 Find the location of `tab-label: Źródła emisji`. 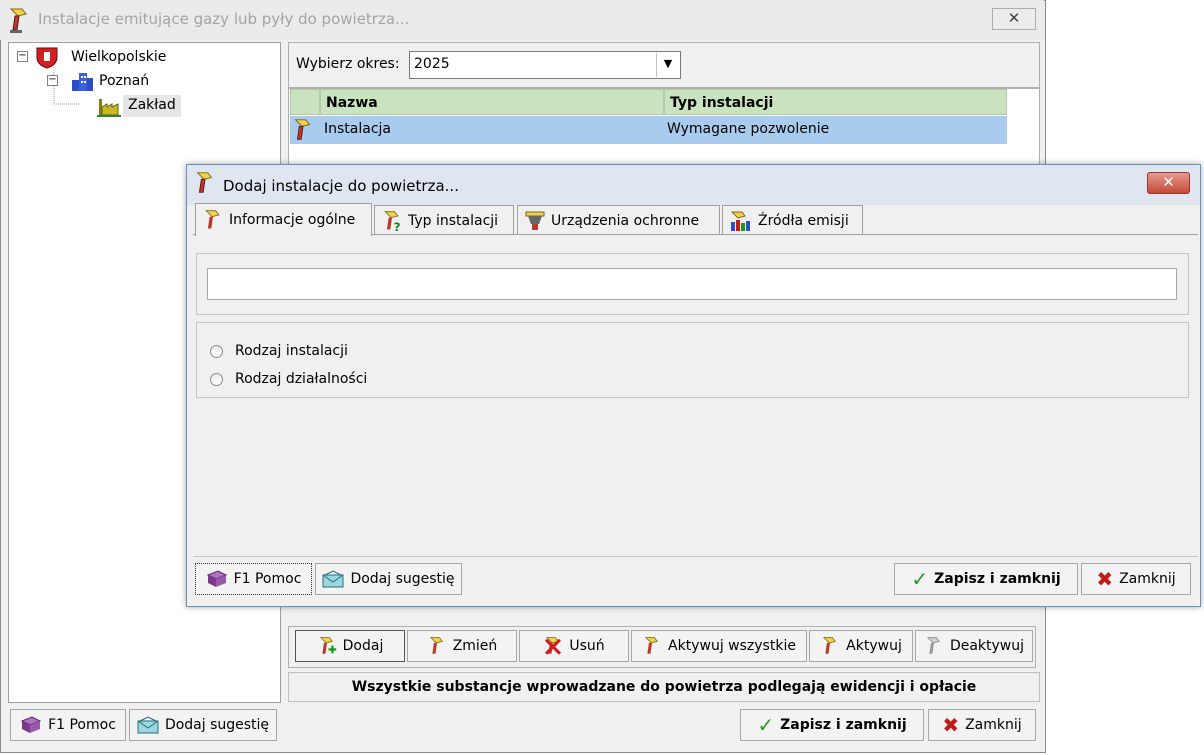

tab-label: Źródła emisji is located at coordinates (803, 220).